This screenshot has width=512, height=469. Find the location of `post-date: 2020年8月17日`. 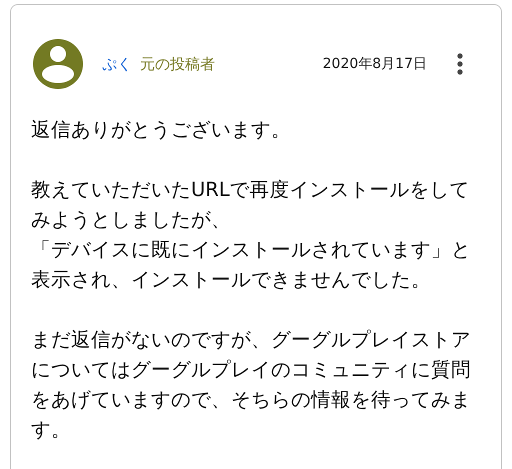

post-date: 2020年8月17日 is located at coordinates (374, 64).